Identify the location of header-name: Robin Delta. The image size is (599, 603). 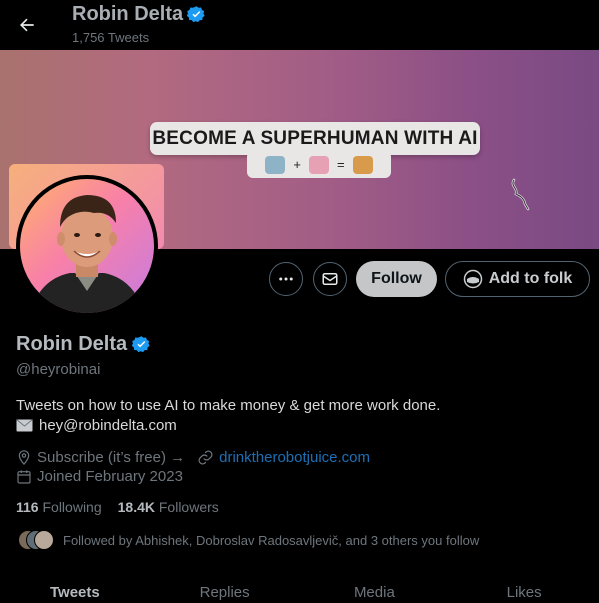
(139, 14).